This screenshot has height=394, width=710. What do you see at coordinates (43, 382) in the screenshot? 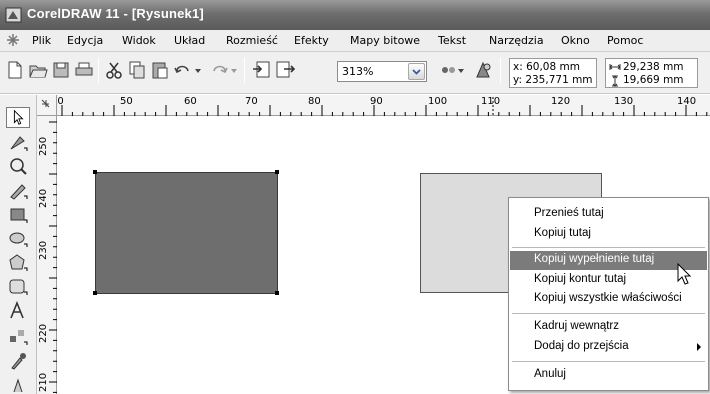
I see `ruler-label: 210` at bounding box center [43, 382].